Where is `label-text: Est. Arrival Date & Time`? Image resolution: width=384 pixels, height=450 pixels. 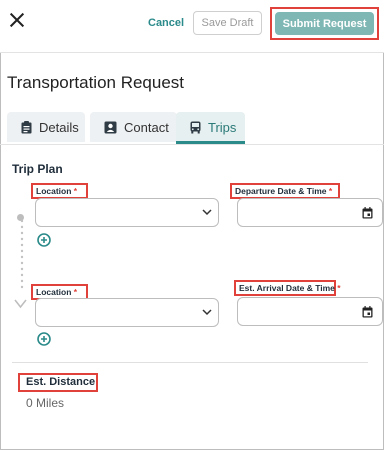
label-text: Est. Arrival Date & Time is located at coordinates (287, 288).